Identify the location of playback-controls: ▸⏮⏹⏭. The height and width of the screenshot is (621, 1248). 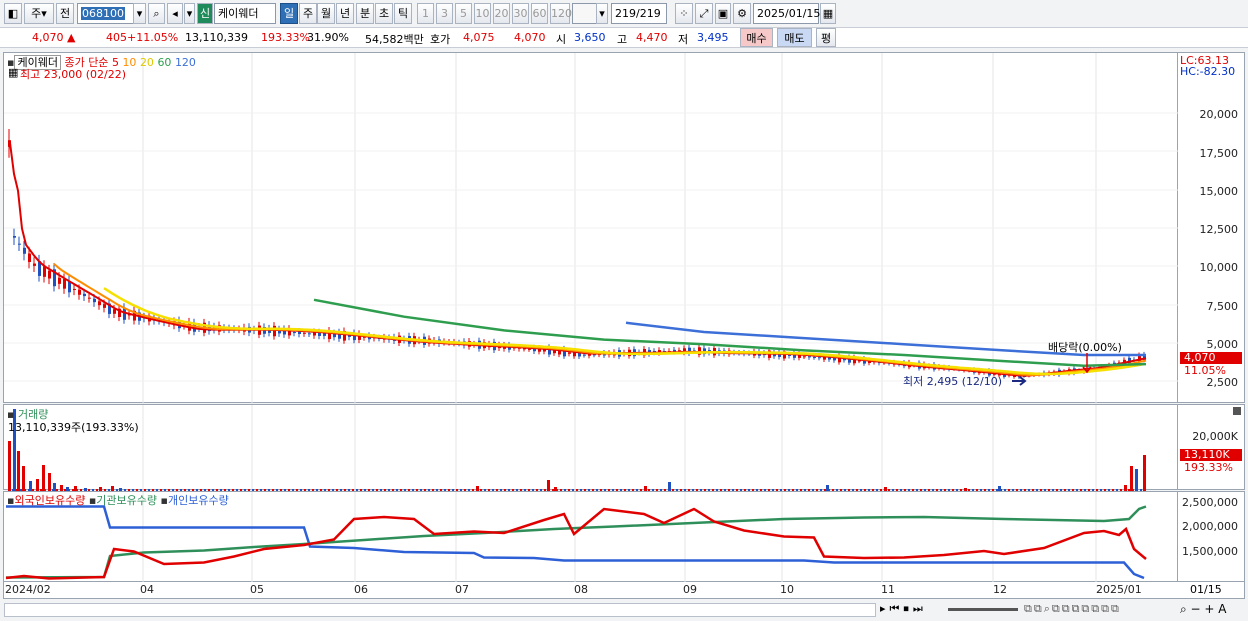
(903, 609).